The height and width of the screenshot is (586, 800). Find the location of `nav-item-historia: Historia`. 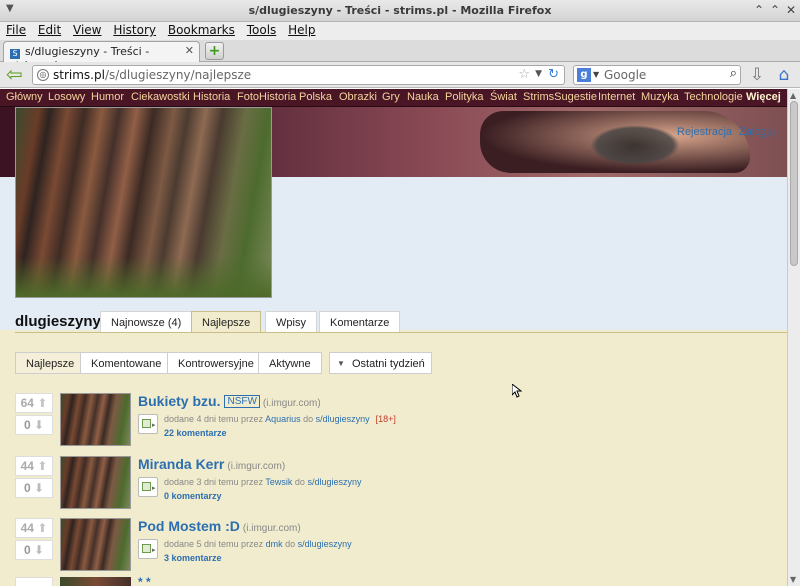

nav-item-historia: Historia is located at coordinates (211, 97).